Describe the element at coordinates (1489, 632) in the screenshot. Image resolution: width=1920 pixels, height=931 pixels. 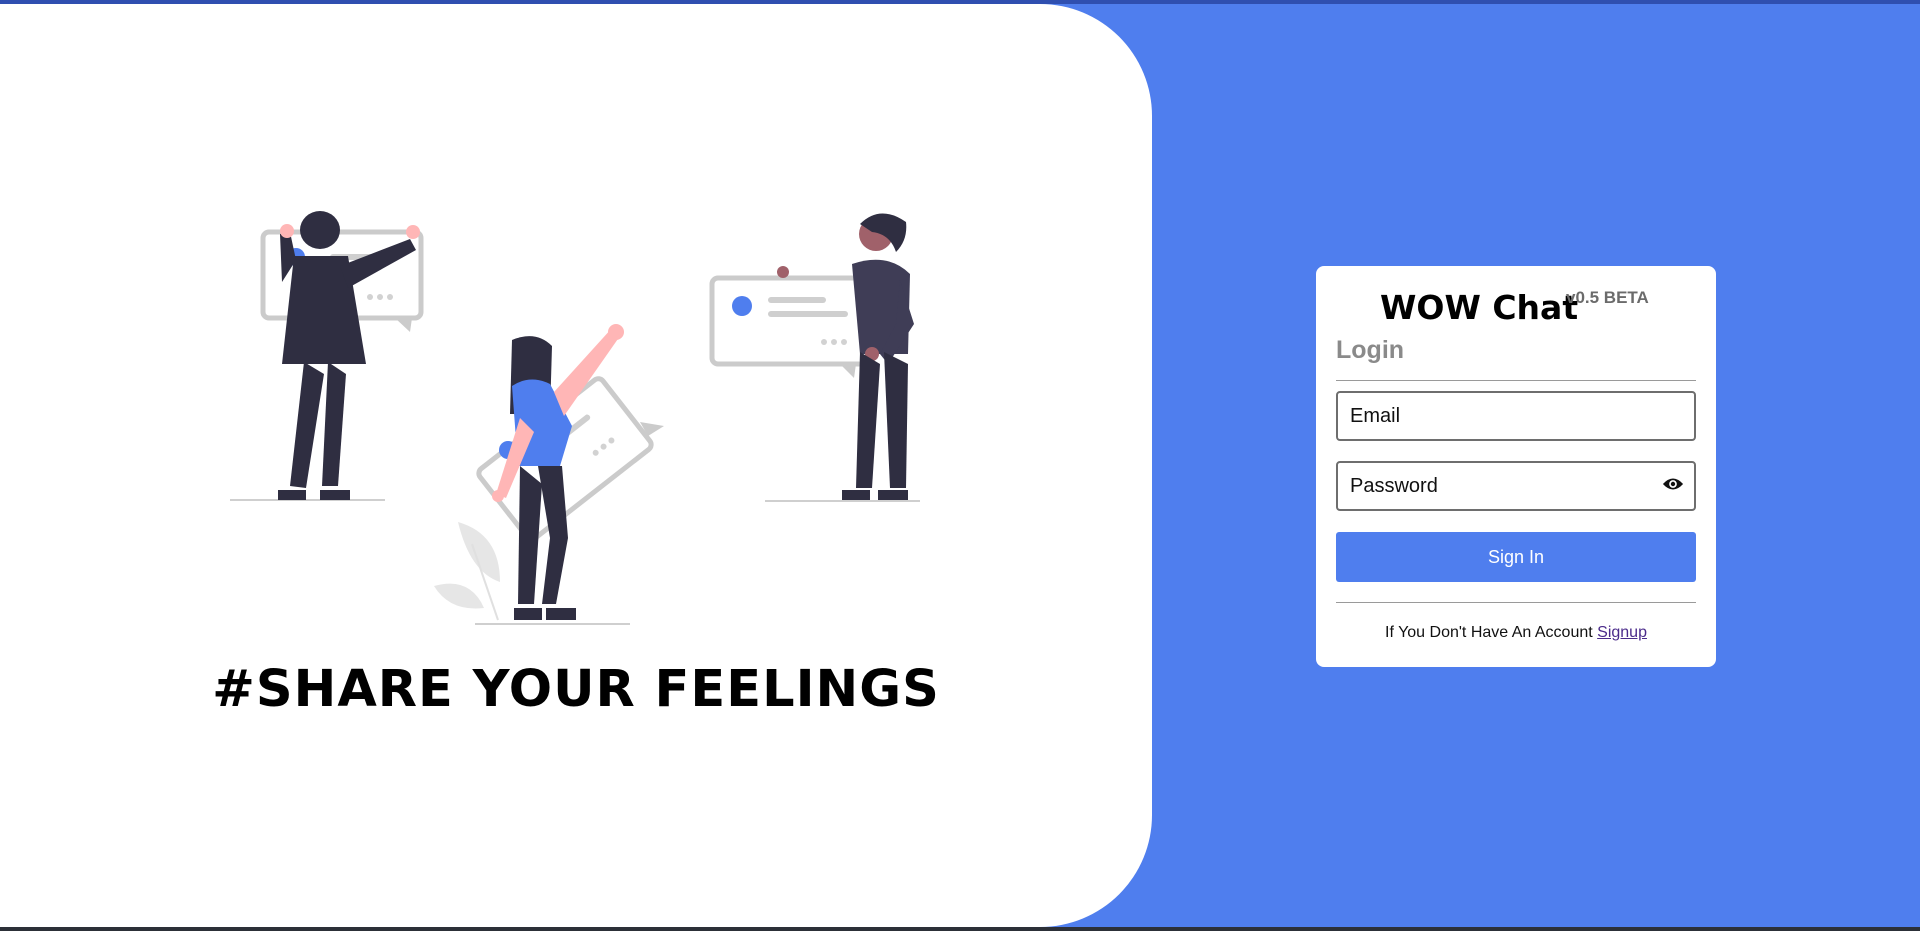
I see `signup-prompt: If You Don't Have An Account` at that location.